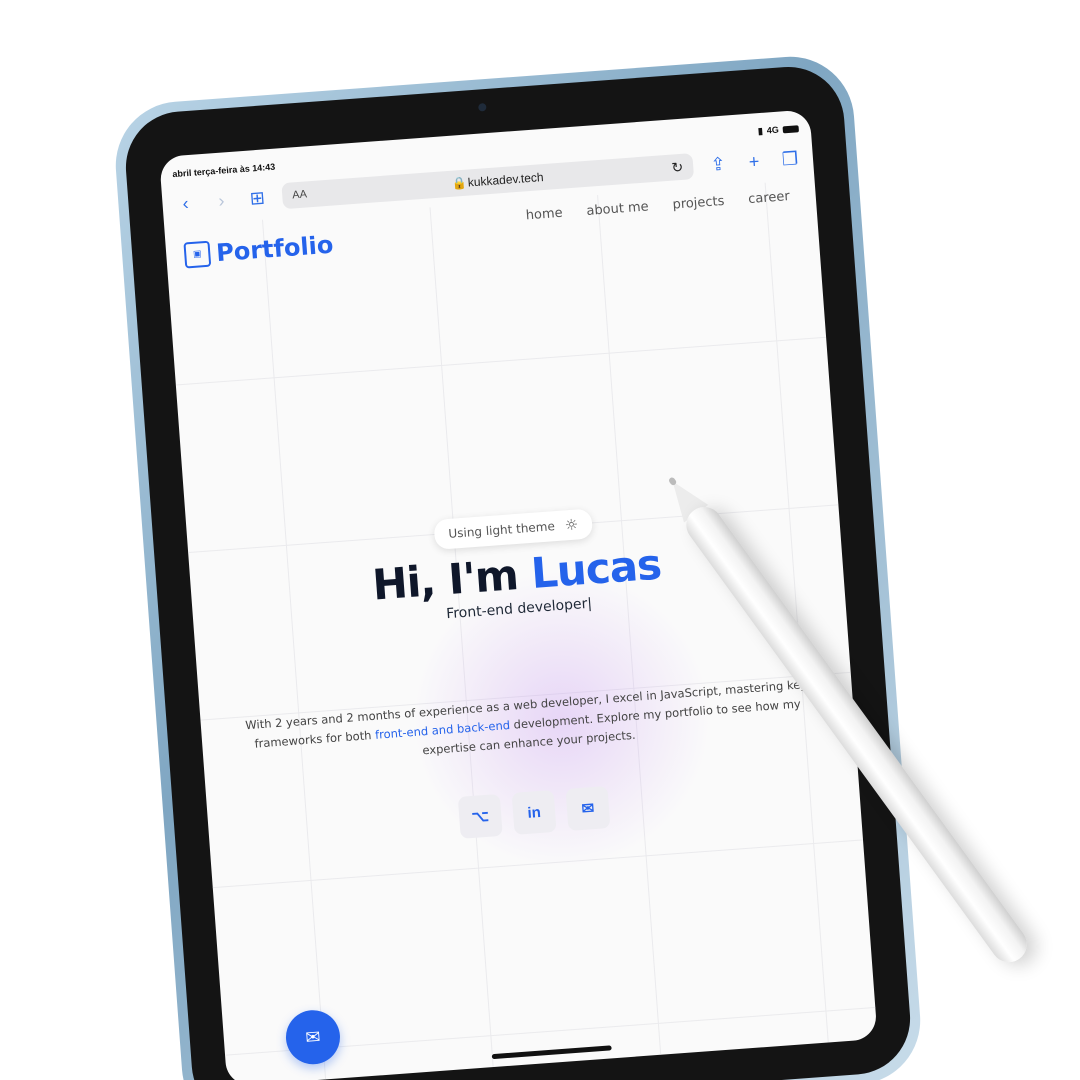  Describe the element at coordinates (768, 198) in the screenshot. I see `menu-item-career: career` at that location.